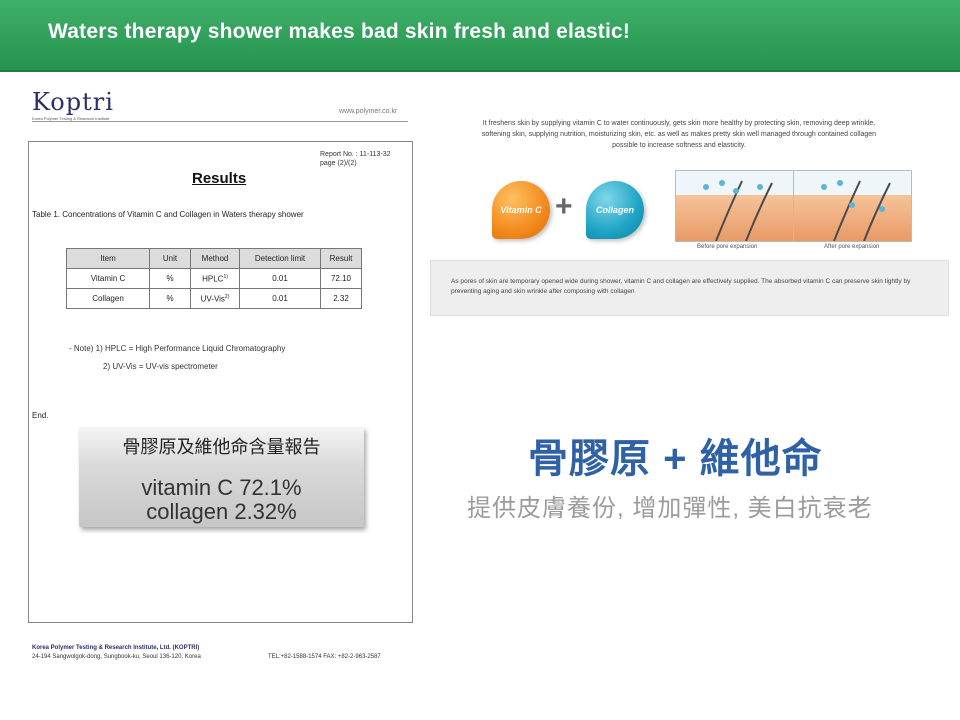  What do you see at coordinates (40, 415) in the screenshot?
I see `end-marker: End.` at bounding box center [40, 415].